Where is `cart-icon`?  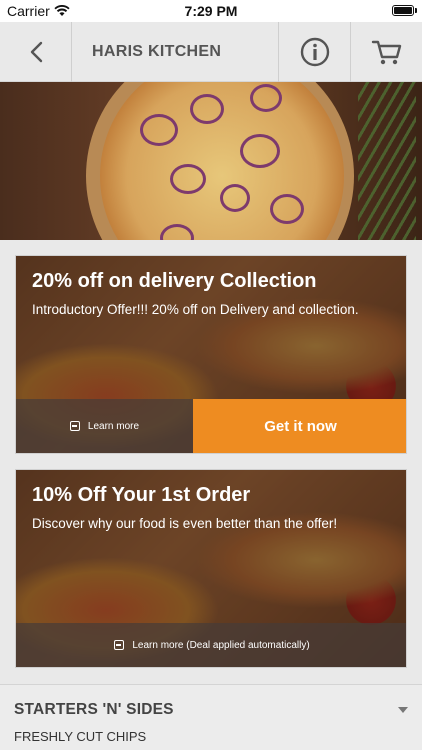 cart-icon is located at coordinates (386, 52).